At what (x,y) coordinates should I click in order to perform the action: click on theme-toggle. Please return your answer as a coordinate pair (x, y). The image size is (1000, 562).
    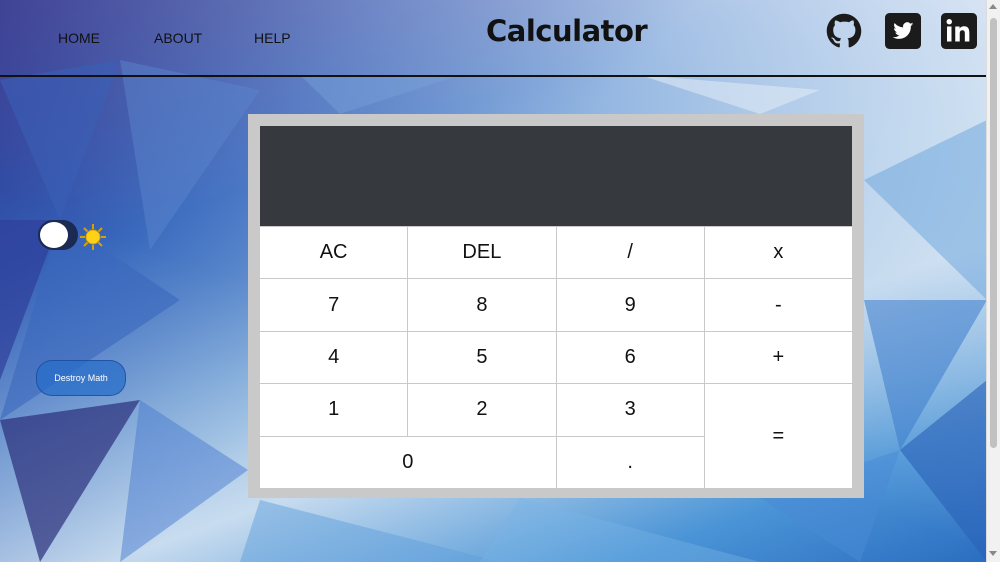
    Looking at the image, I should click on (58, 235).